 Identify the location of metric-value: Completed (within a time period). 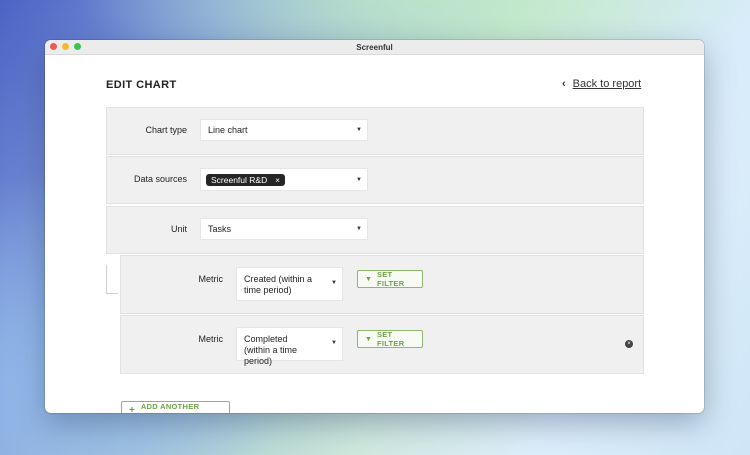
(271, 350).